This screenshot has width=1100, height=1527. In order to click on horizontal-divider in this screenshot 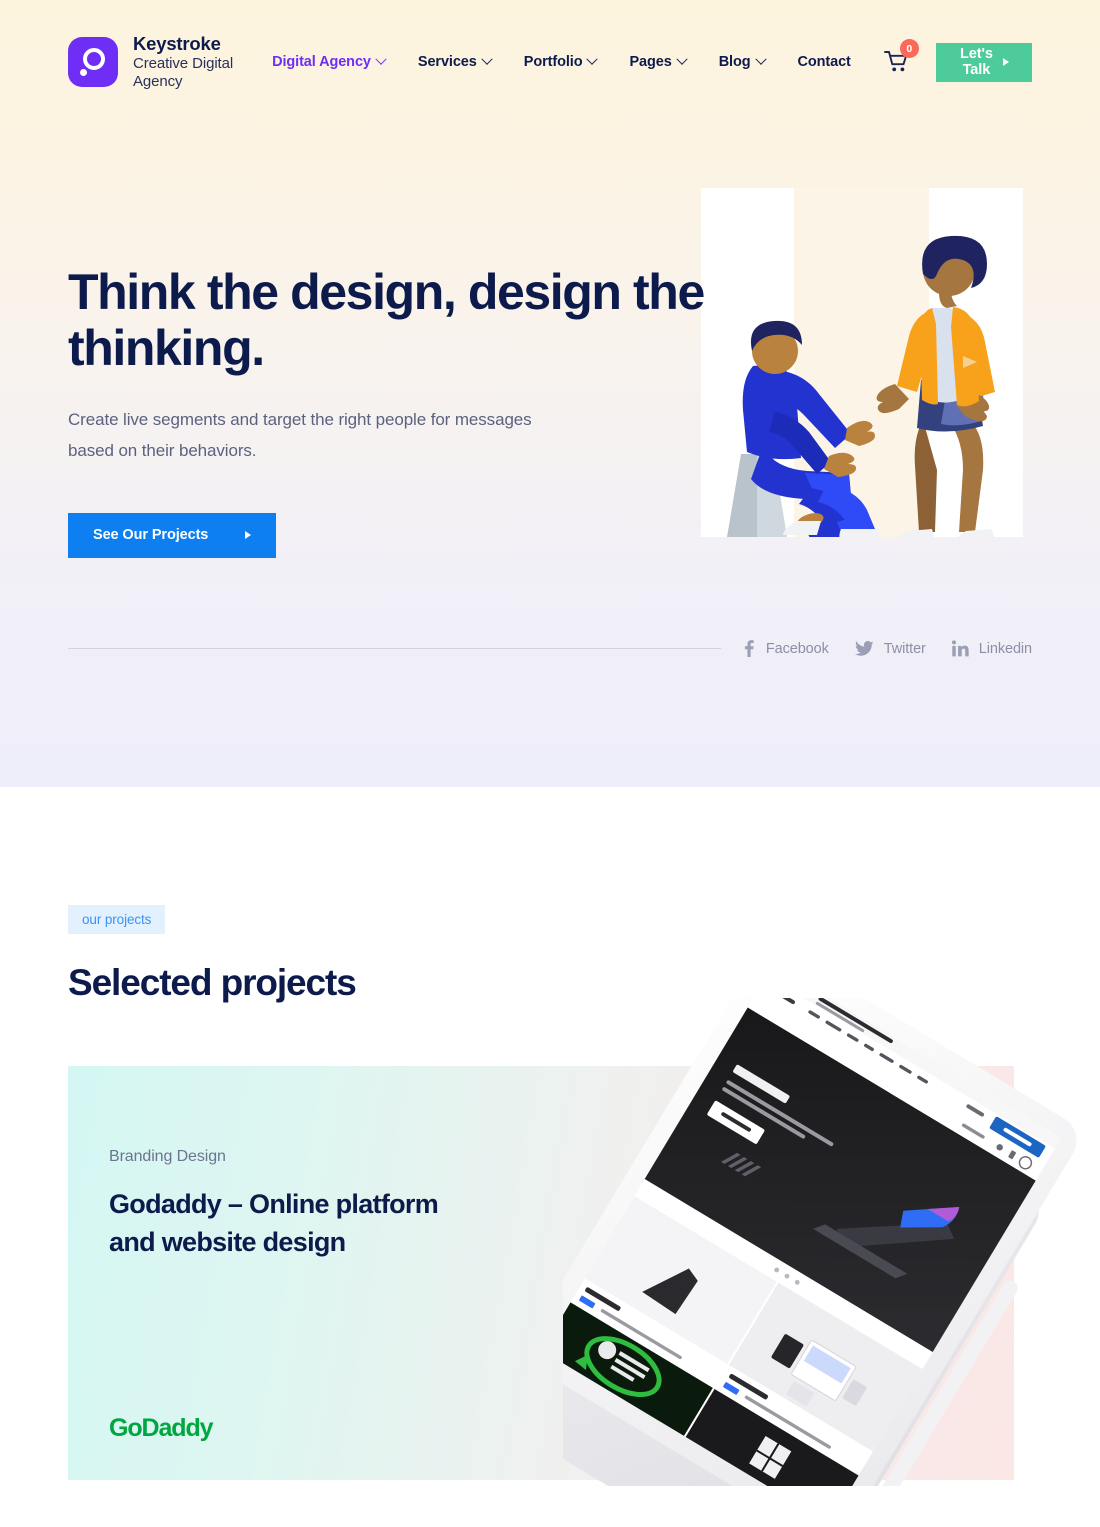, I will do `click(394, 648)`.